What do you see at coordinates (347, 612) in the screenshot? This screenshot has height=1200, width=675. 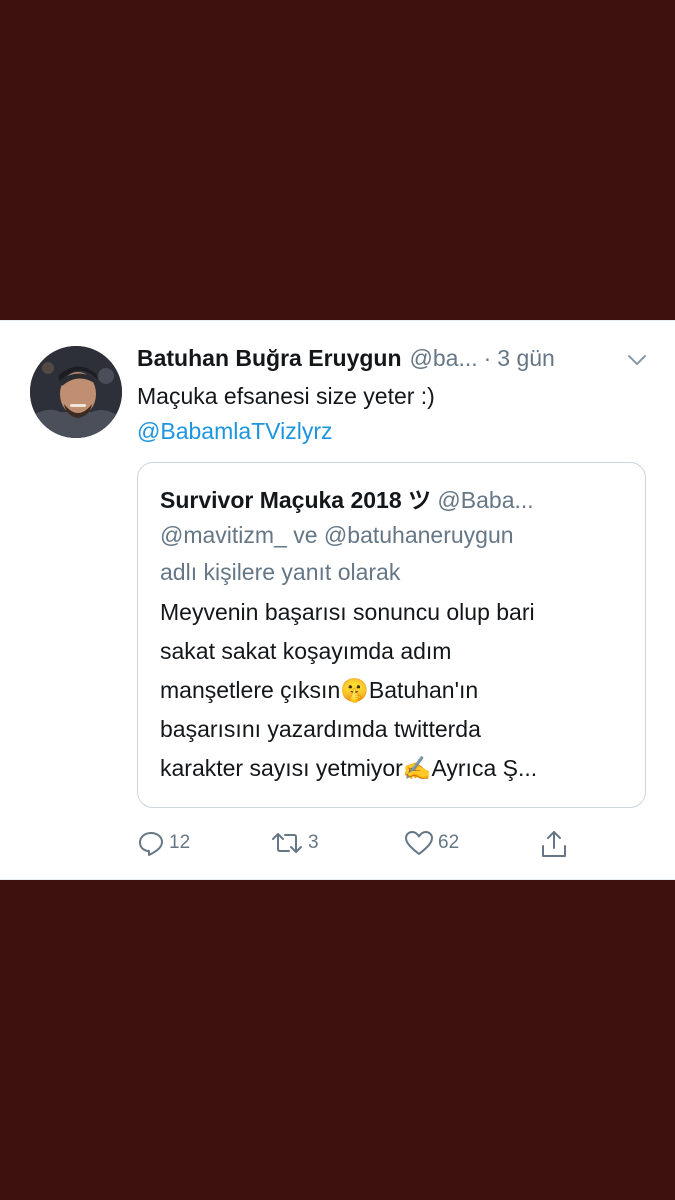 I see `quoted-text-line: Meyvenin başarısı sonuncu olup bari` at bounding box center [347, 612].